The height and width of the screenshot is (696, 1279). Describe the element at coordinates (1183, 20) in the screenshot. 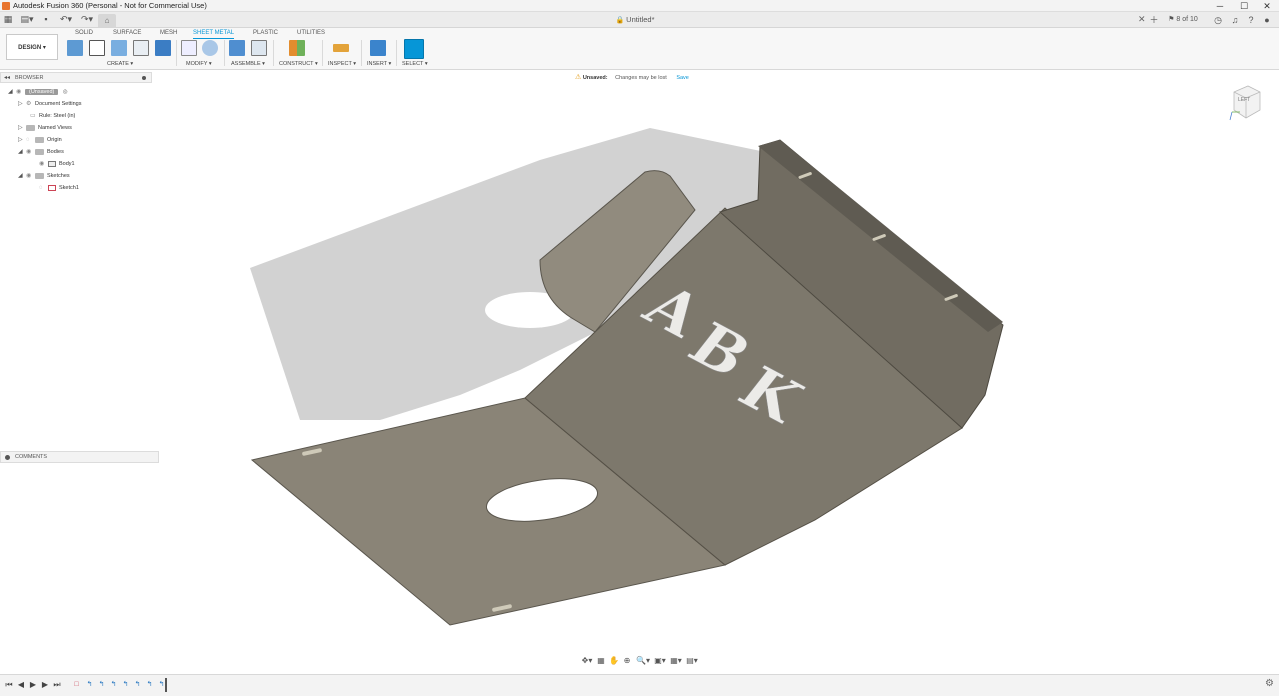

I see `job-status: ⚑ 8 of 10` at that location.